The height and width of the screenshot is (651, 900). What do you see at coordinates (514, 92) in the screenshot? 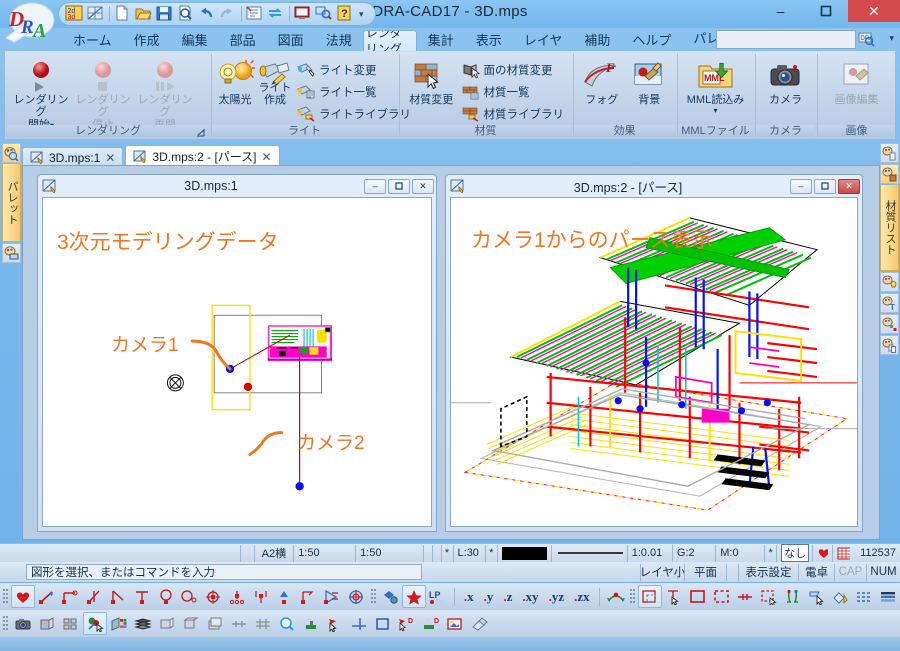
I see `material-list-button: 材質一覧` at bounding box center [514, 92].